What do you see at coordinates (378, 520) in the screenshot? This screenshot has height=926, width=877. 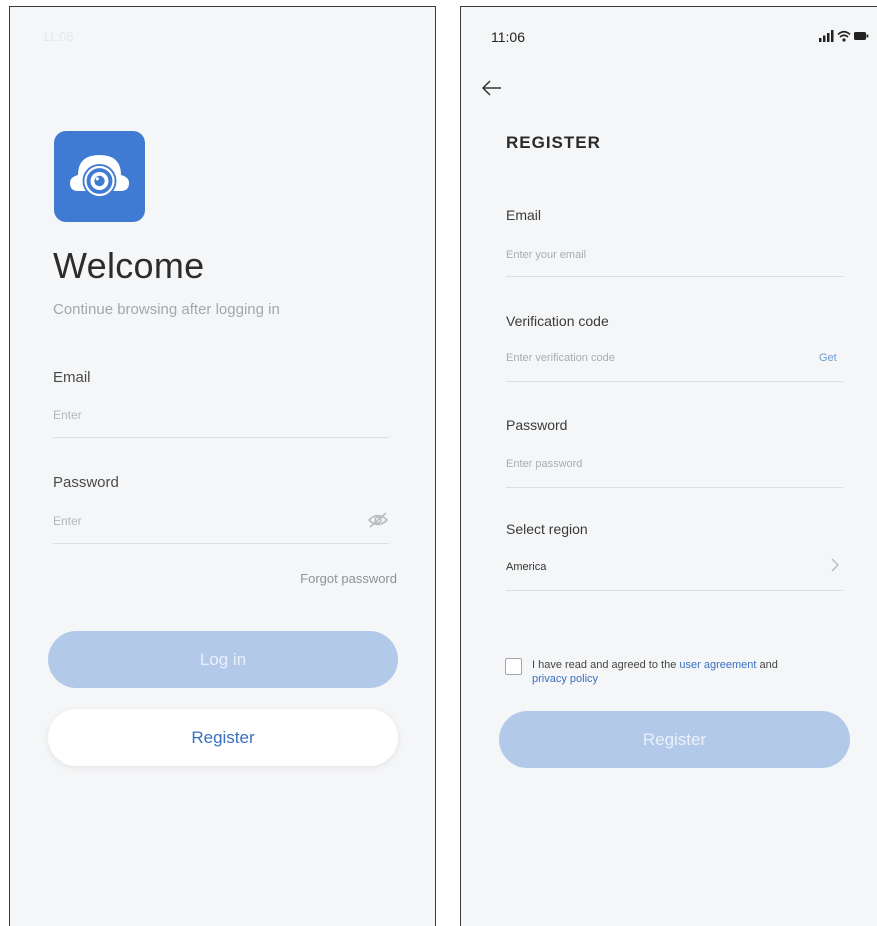 I see `eye-off-icon` at bounding box center [378, 520].